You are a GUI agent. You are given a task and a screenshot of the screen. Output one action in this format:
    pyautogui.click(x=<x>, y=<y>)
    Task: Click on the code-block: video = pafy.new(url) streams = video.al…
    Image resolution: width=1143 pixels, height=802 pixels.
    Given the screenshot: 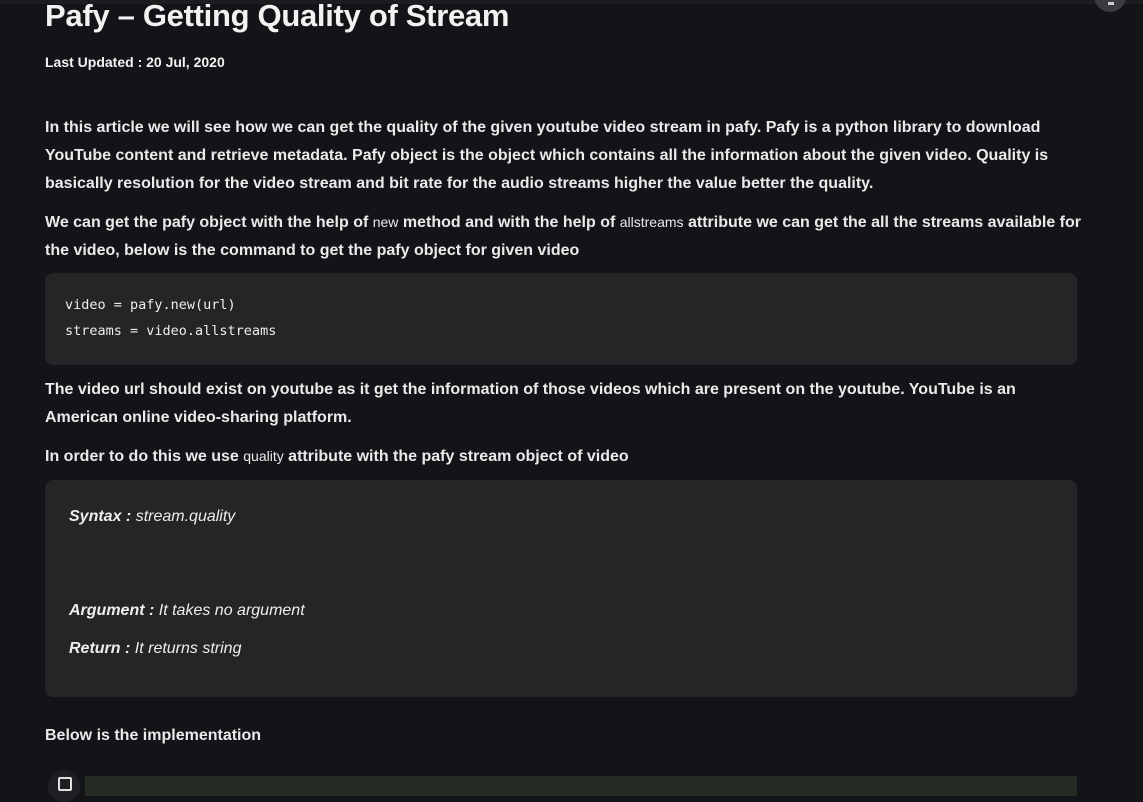 What is the action you would take?
    pyautogui.click(x=561, y=319)
    